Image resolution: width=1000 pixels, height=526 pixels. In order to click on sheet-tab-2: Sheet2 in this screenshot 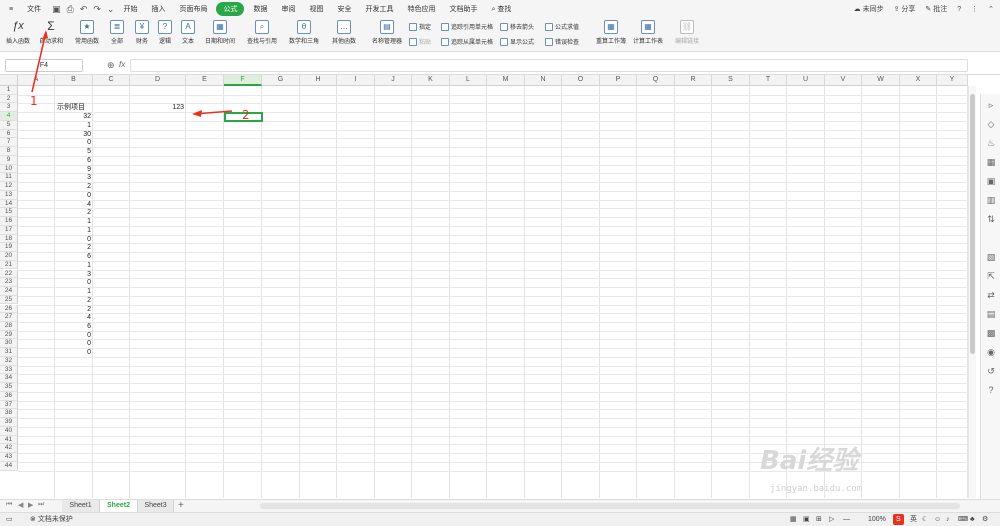, I will do `click(119, 506)`.